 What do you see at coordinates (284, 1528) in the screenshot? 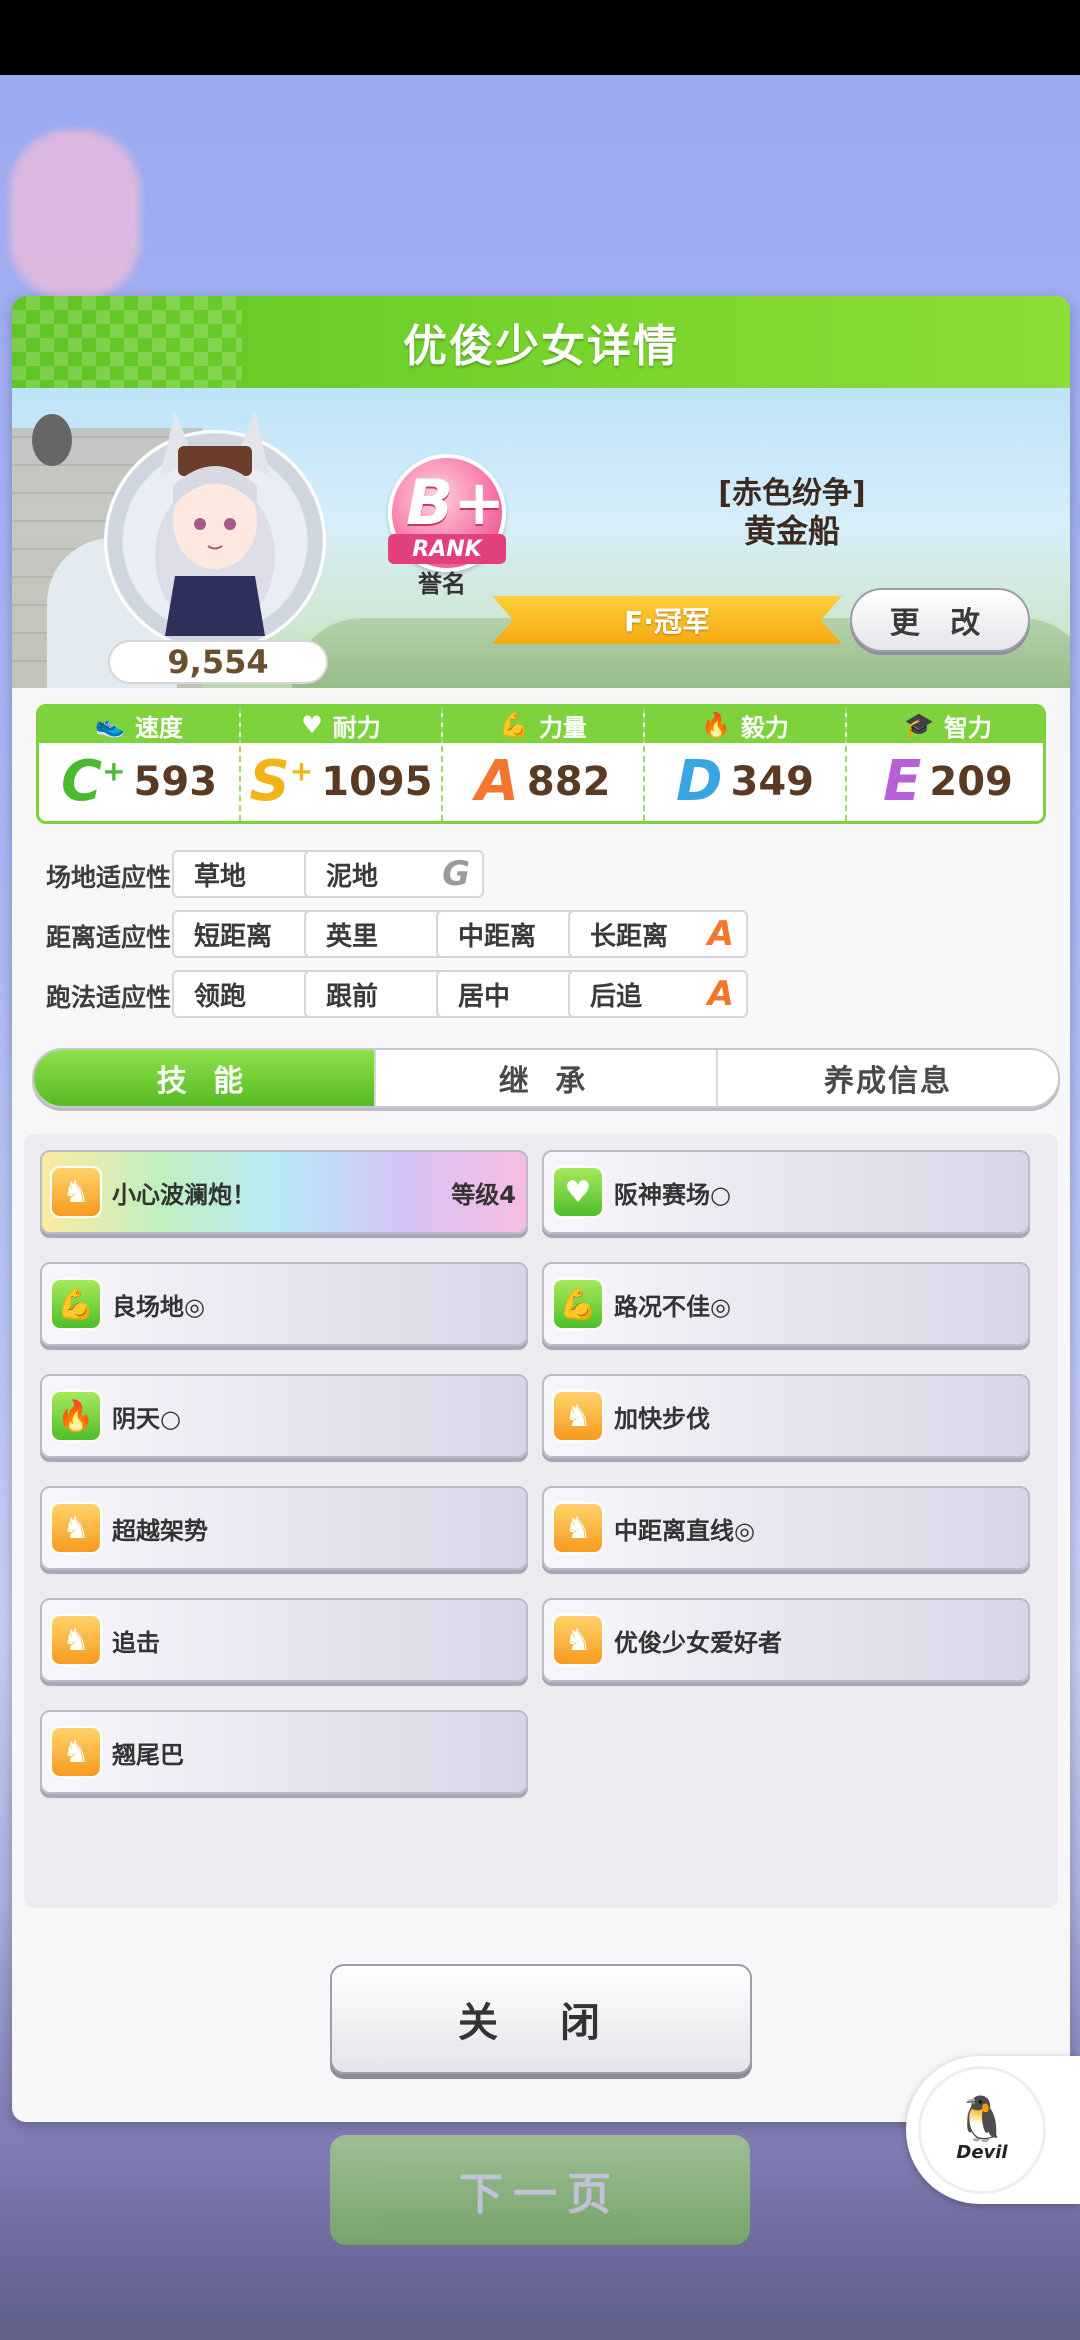
I see `skill-item: ♞ 超越架势` at bounding box center [284, 1528].